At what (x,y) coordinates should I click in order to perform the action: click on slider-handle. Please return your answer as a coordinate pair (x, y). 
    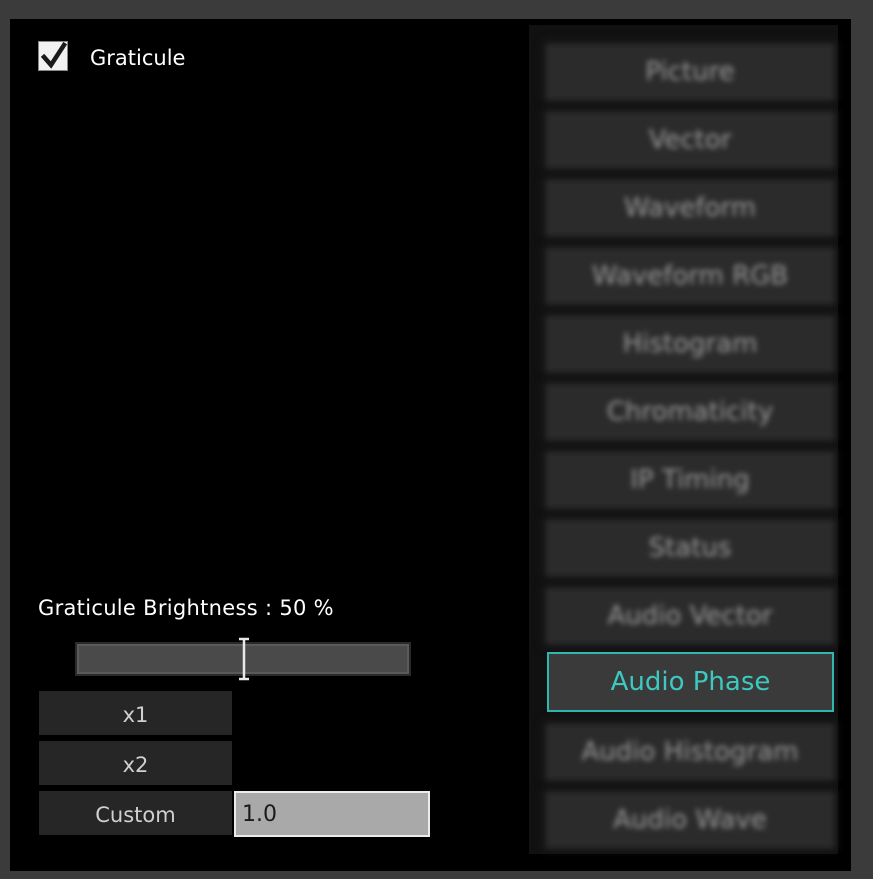
    Looking at the image, I should click on (244, 659).